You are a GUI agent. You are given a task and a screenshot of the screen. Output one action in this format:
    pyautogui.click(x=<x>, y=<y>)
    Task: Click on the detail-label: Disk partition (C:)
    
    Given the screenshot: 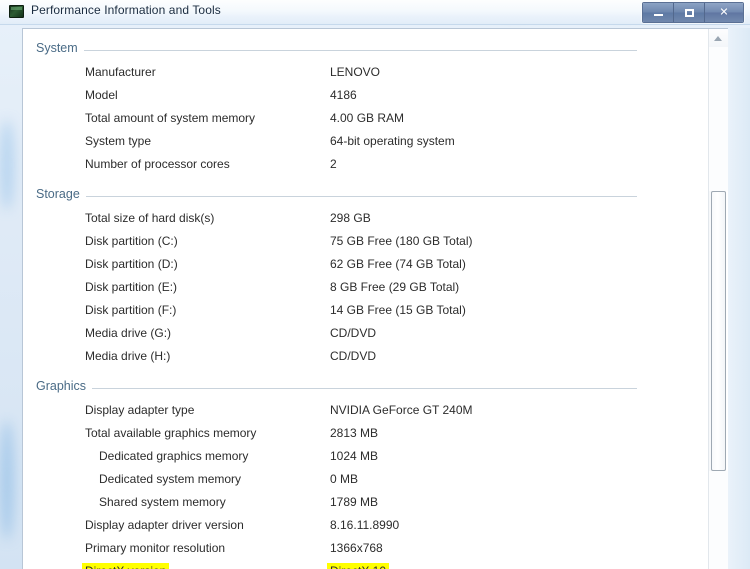 What is the action you would take?
    pyautogui.click(x=131, y=241)
    